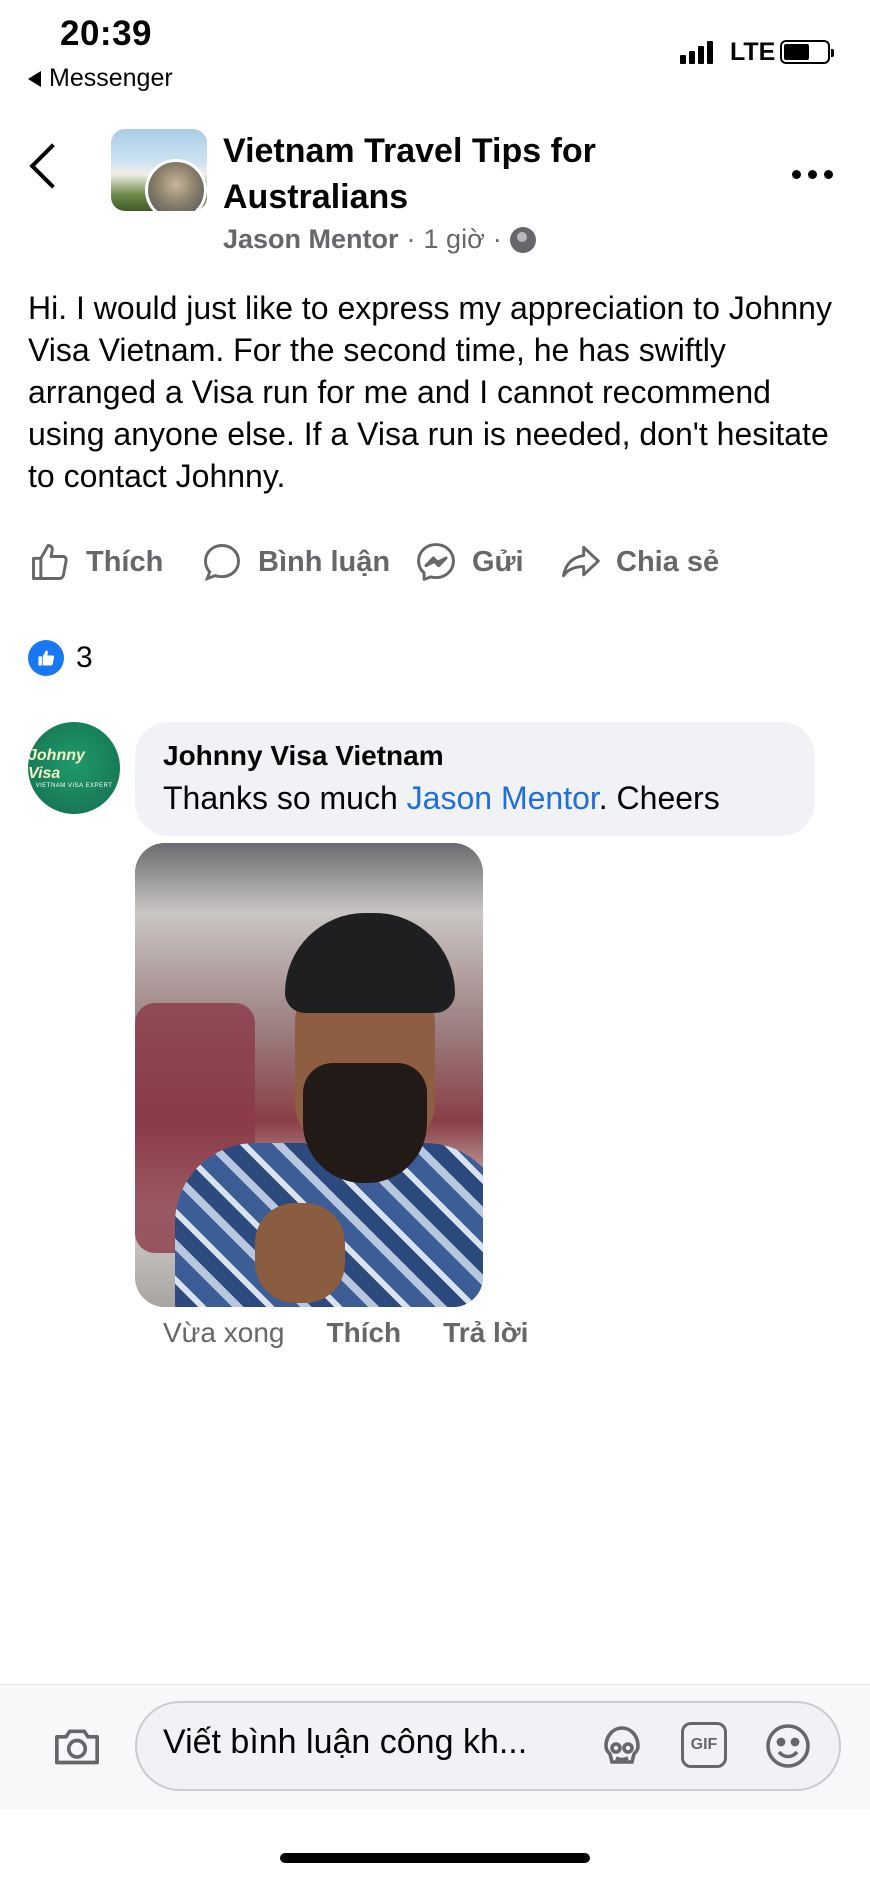  Describe the element at coordinates (56, 764) in the screenshot. I see `avatar-logo-text: Johnny Visa` at that location.